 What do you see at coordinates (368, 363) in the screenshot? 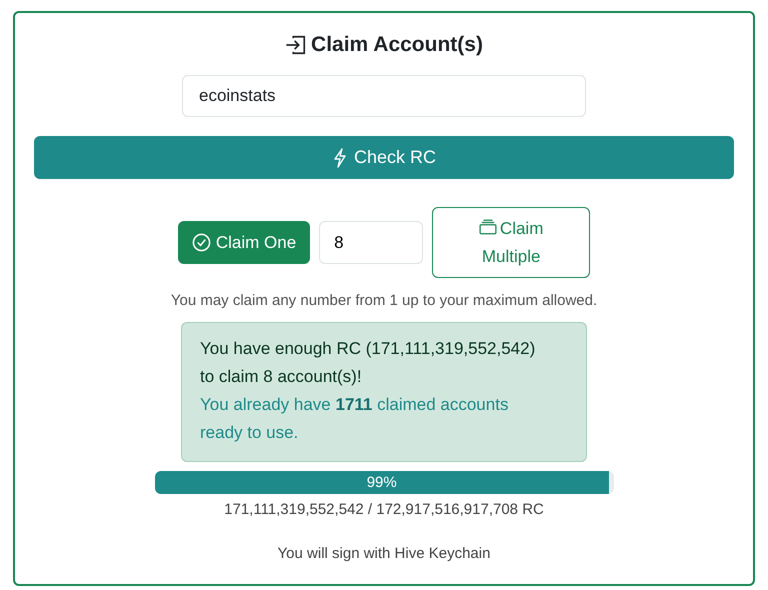
I see `alert-message: You have enough RC (171,111,319,552,542) to claim 8 account(s)!` at bounding box center [368, 363].